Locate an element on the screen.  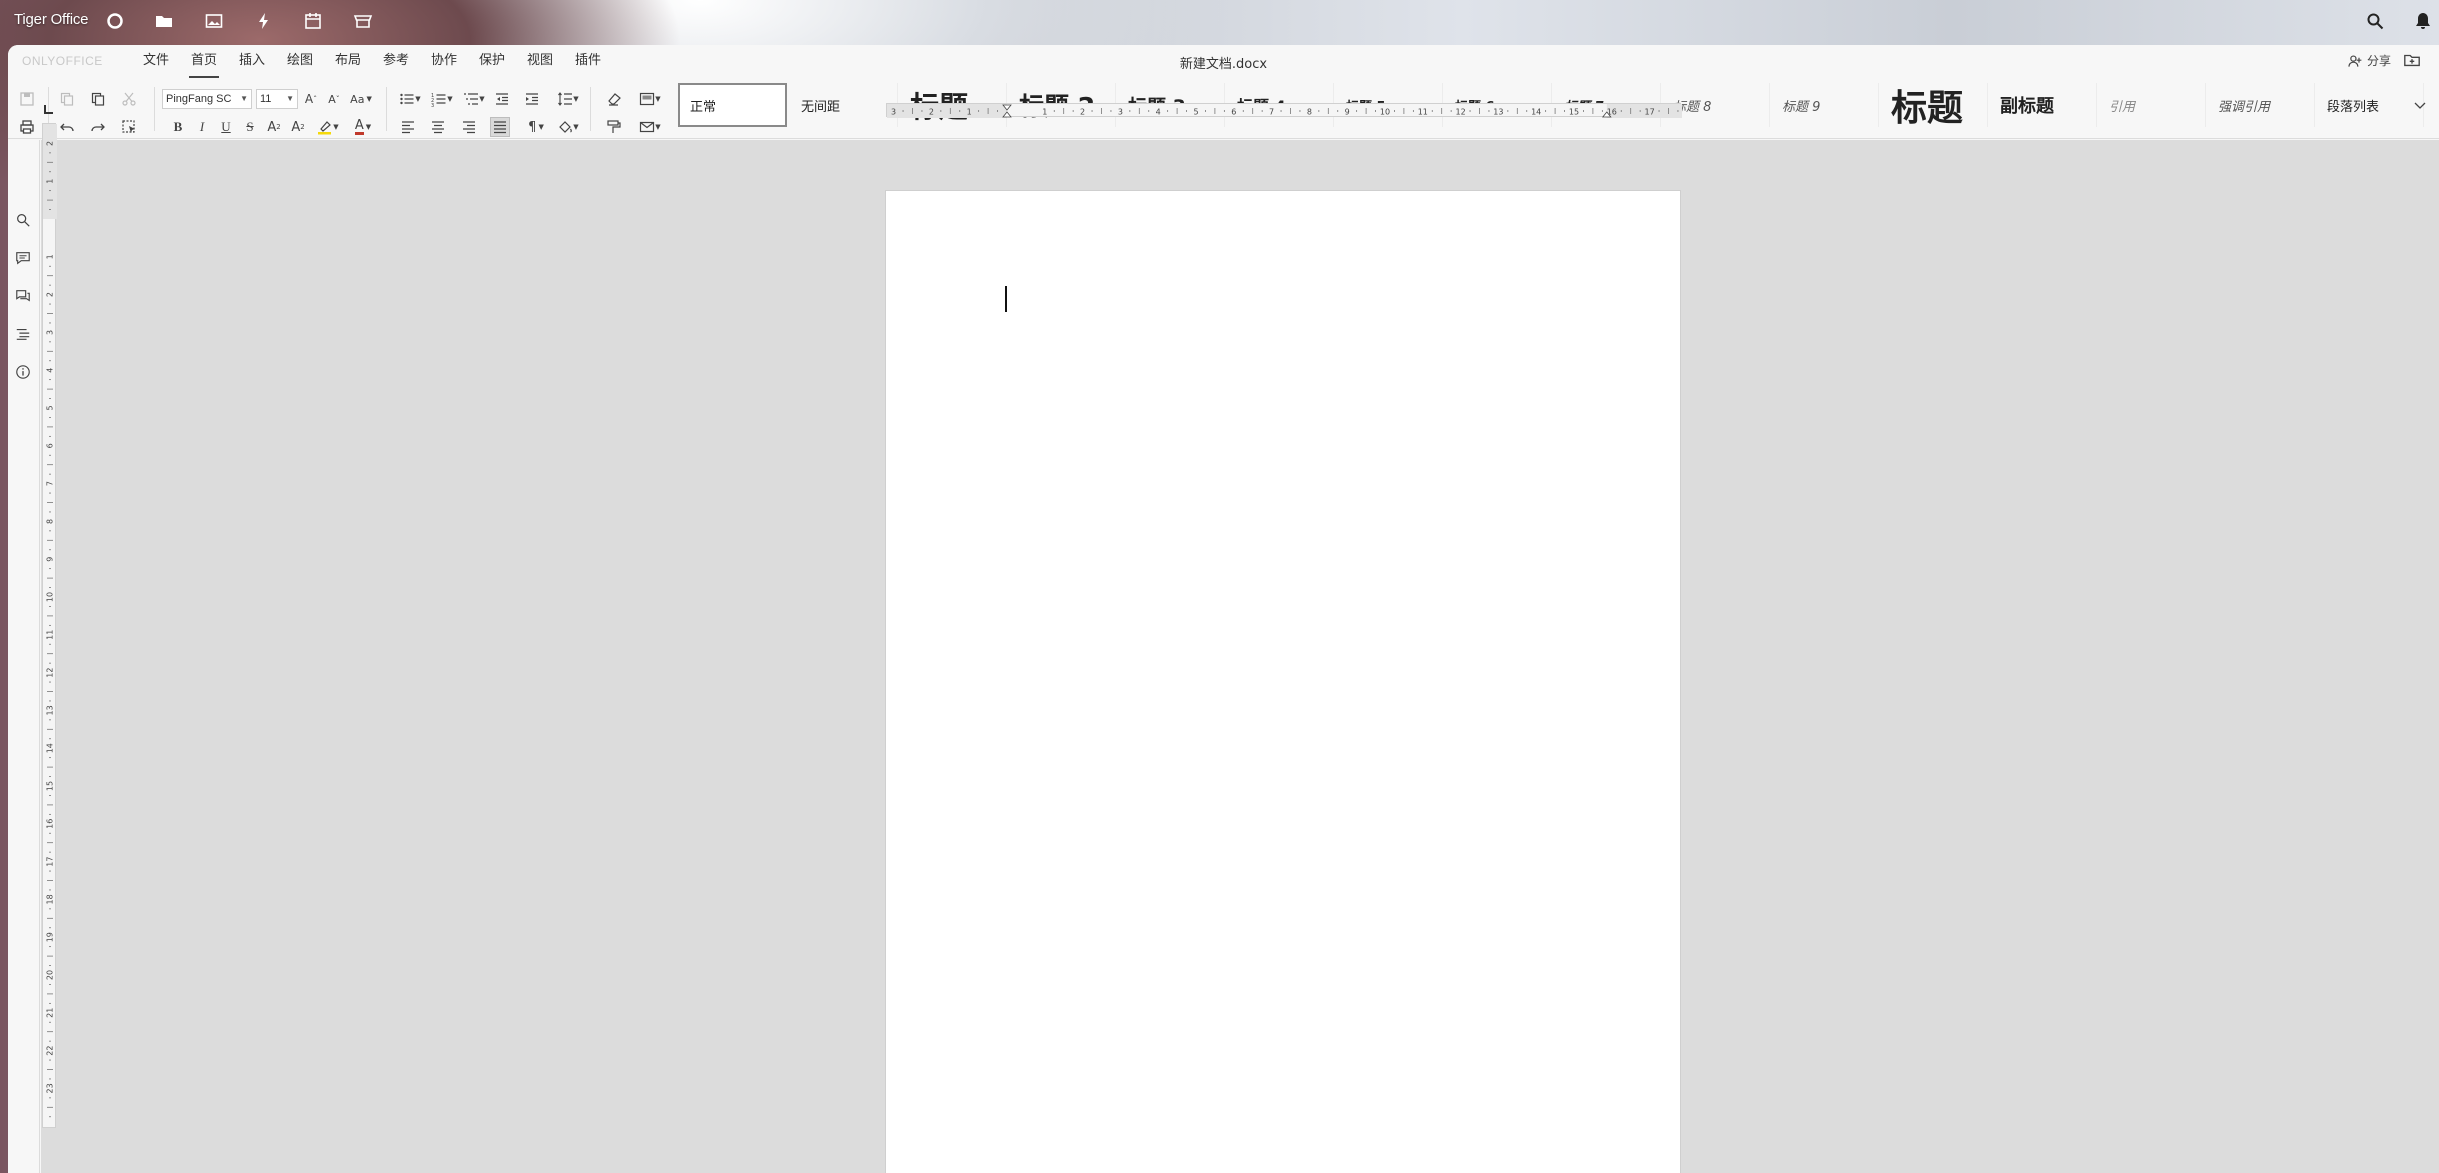
line-spacing-button: ▼ is located at coordinates (568, 99).